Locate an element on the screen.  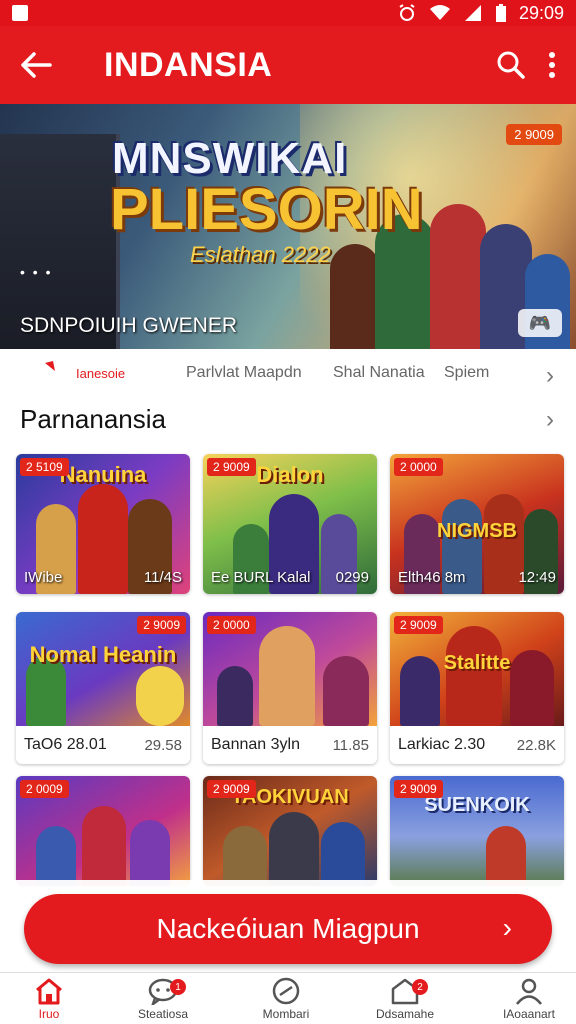
game-card-value: 22.8K is located at coordinates (536, 745).